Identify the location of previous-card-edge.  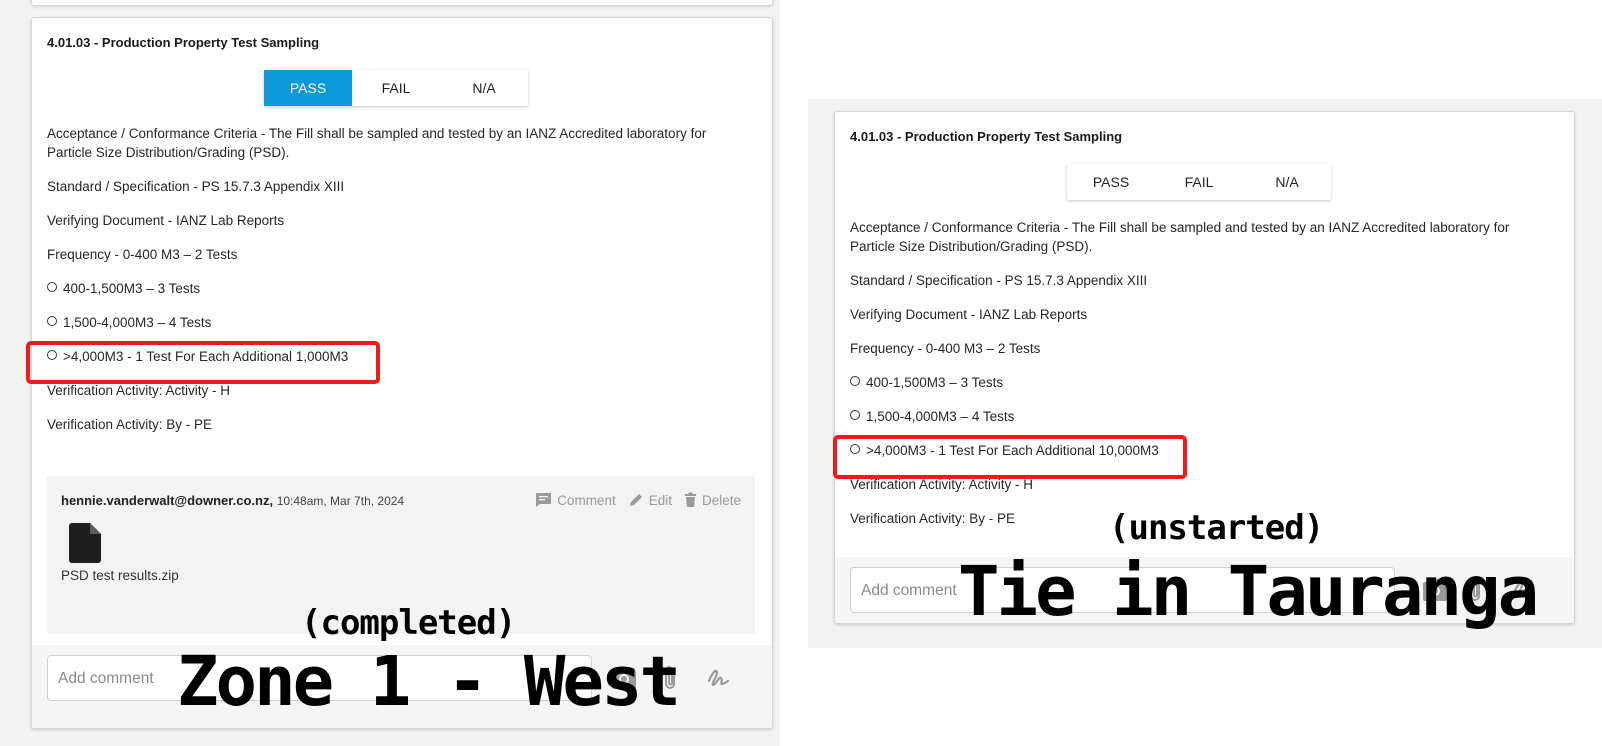
(402, 3).